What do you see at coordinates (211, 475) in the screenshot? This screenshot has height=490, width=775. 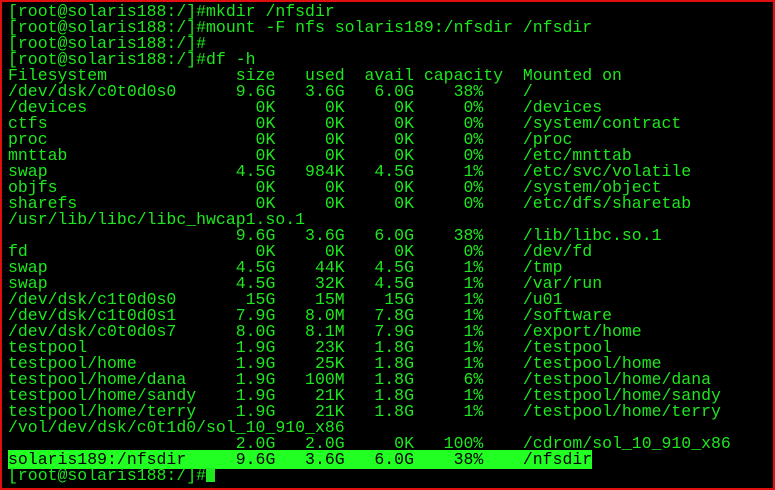 I see `terminal-cursor` at bounding box center [211, 475].